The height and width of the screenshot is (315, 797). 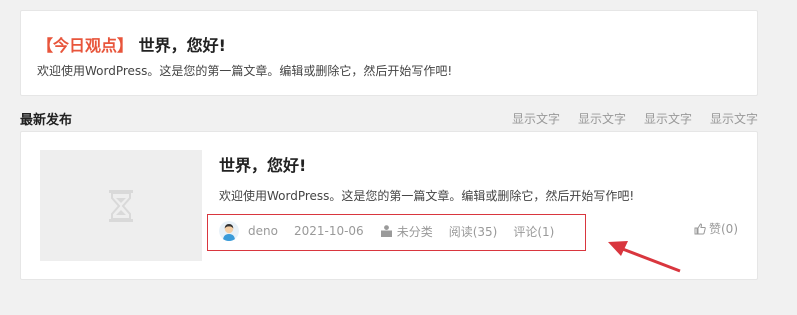 I want to click on featured-heading: 【今日观点】 世界，您好!, so click(x=131, y=44).